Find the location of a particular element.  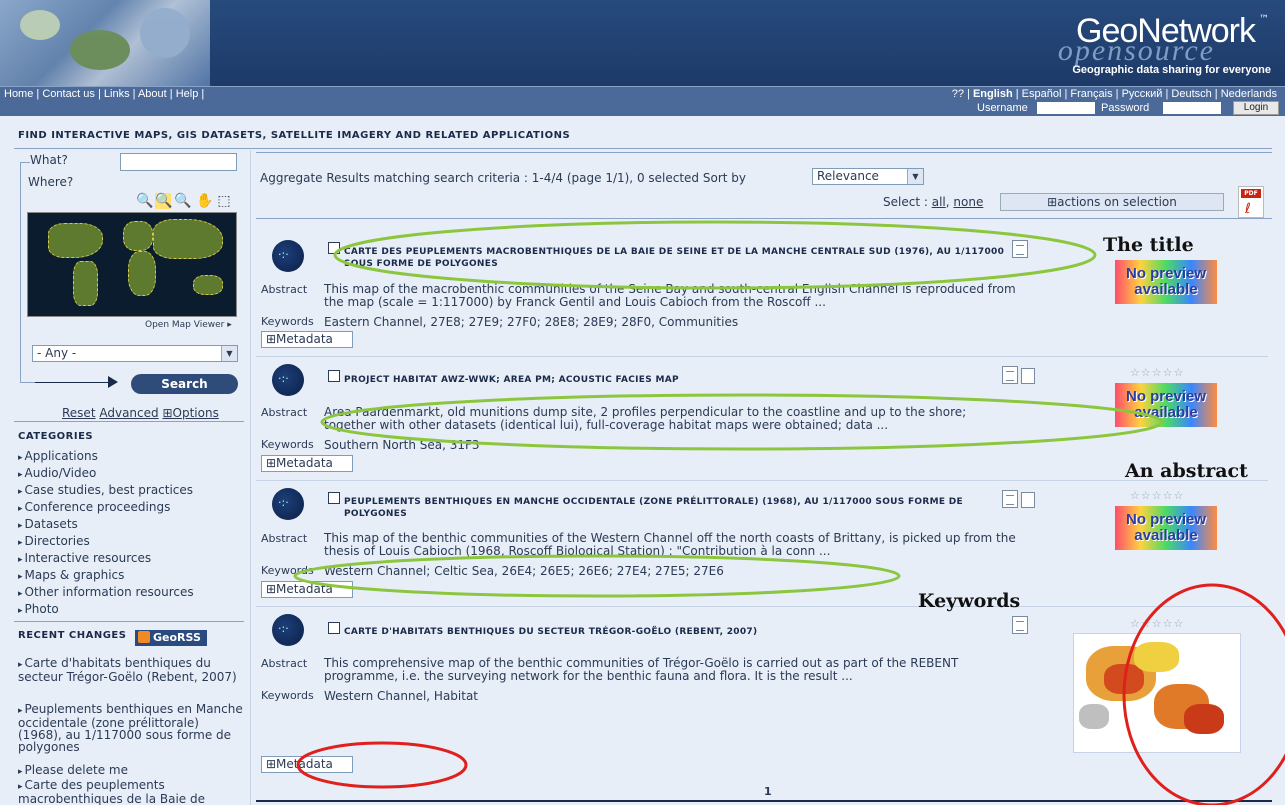

select-extent-icon: ⬚ is located at coordinates (224, 201).